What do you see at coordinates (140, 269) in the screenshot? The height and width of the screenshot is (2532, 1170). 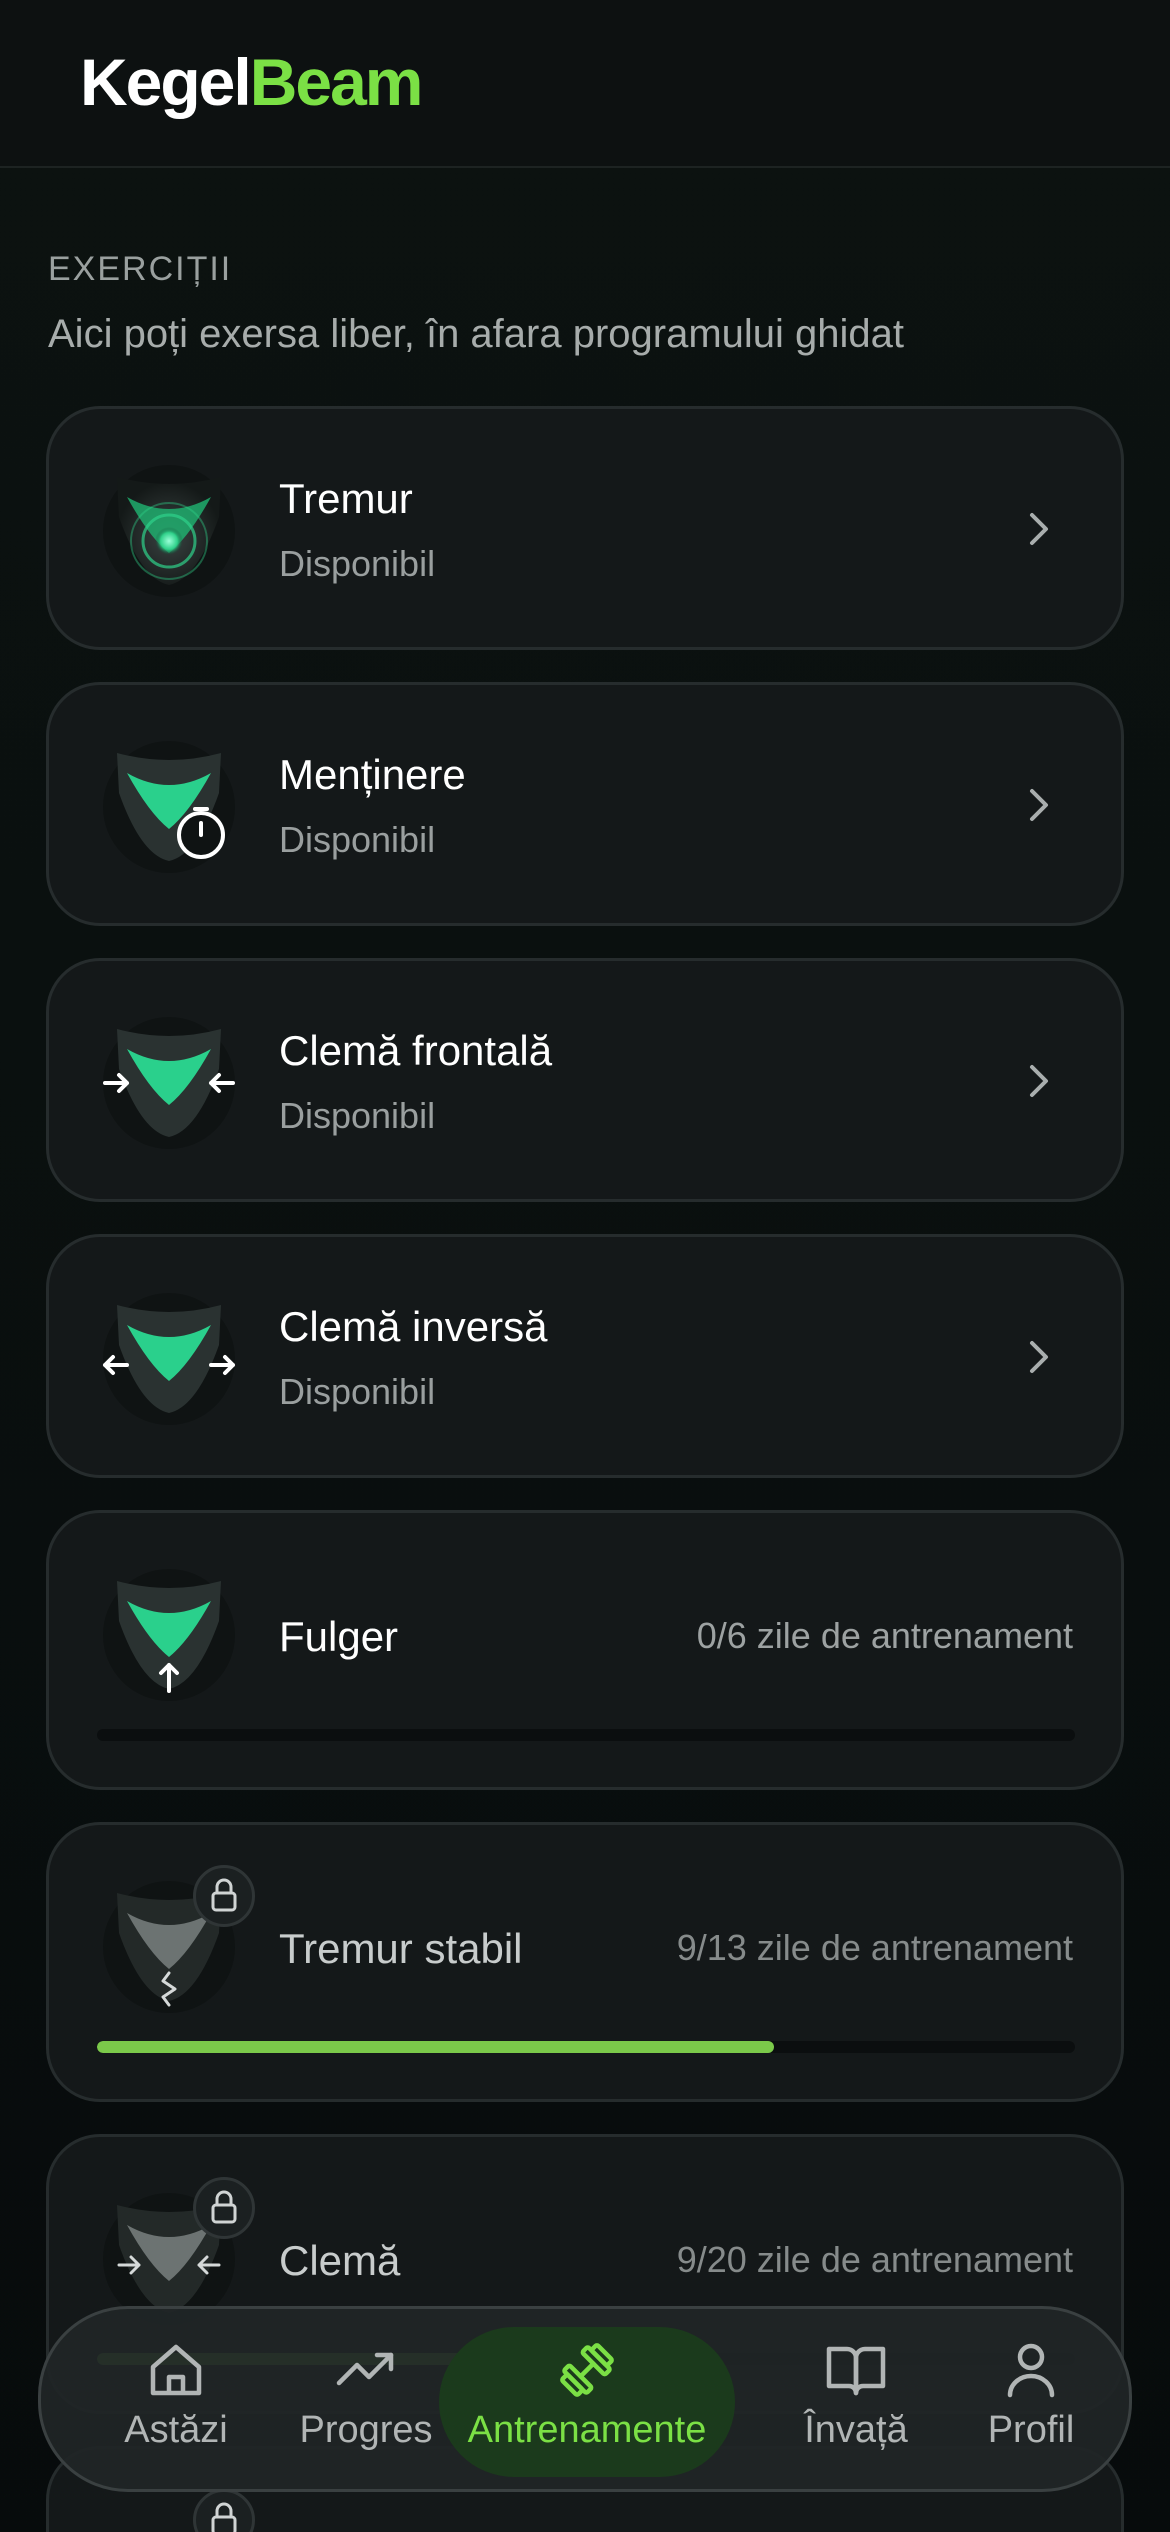 I see `section-title: EXERCIȚII` at bounding box center [140, 269].